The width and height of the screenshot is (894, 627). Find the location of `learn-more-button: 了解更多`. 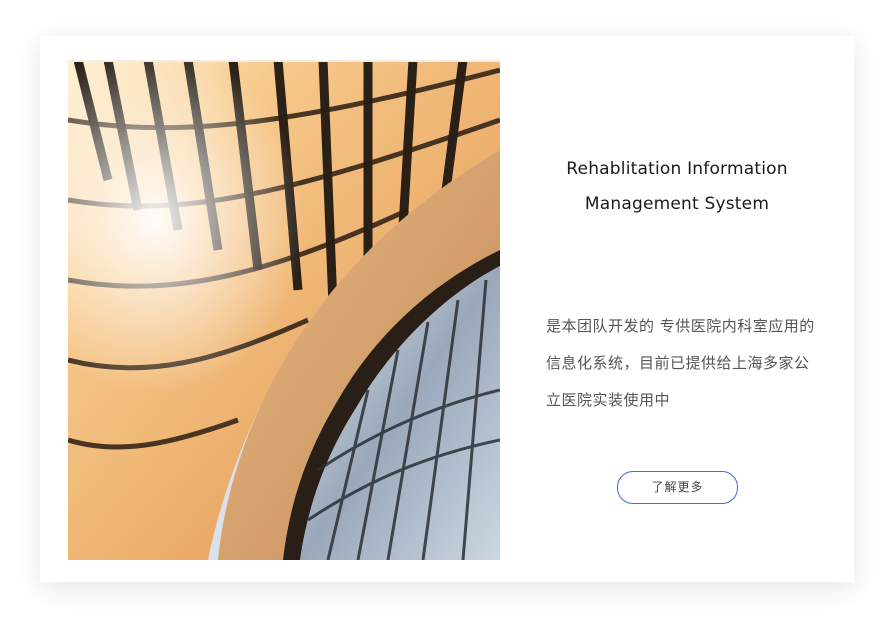

learn-more-button: 了解更多 is located at coordinates (677, 487).